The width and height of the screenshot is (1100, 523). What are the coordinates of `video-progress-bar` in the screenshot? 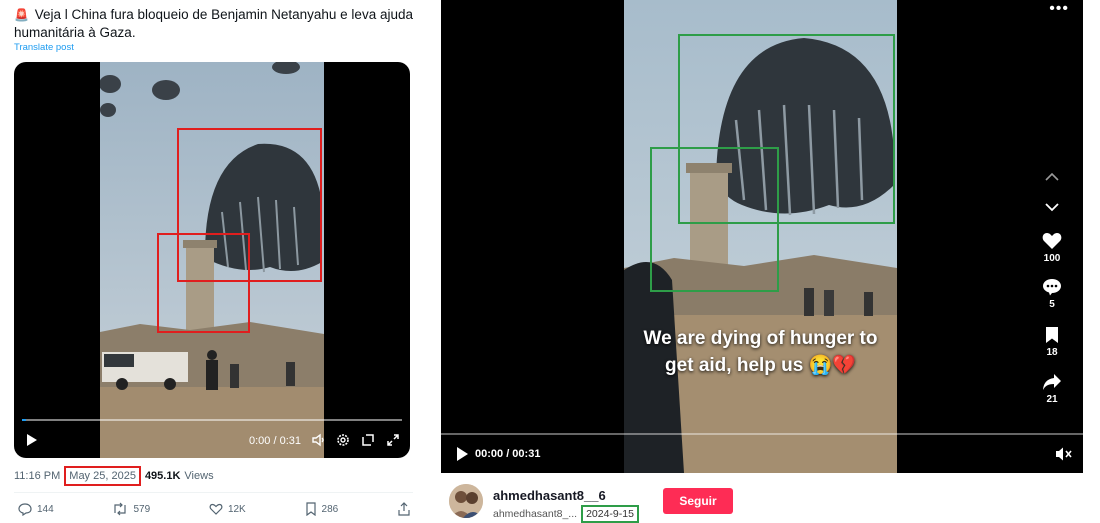 It's located at (212, 420).